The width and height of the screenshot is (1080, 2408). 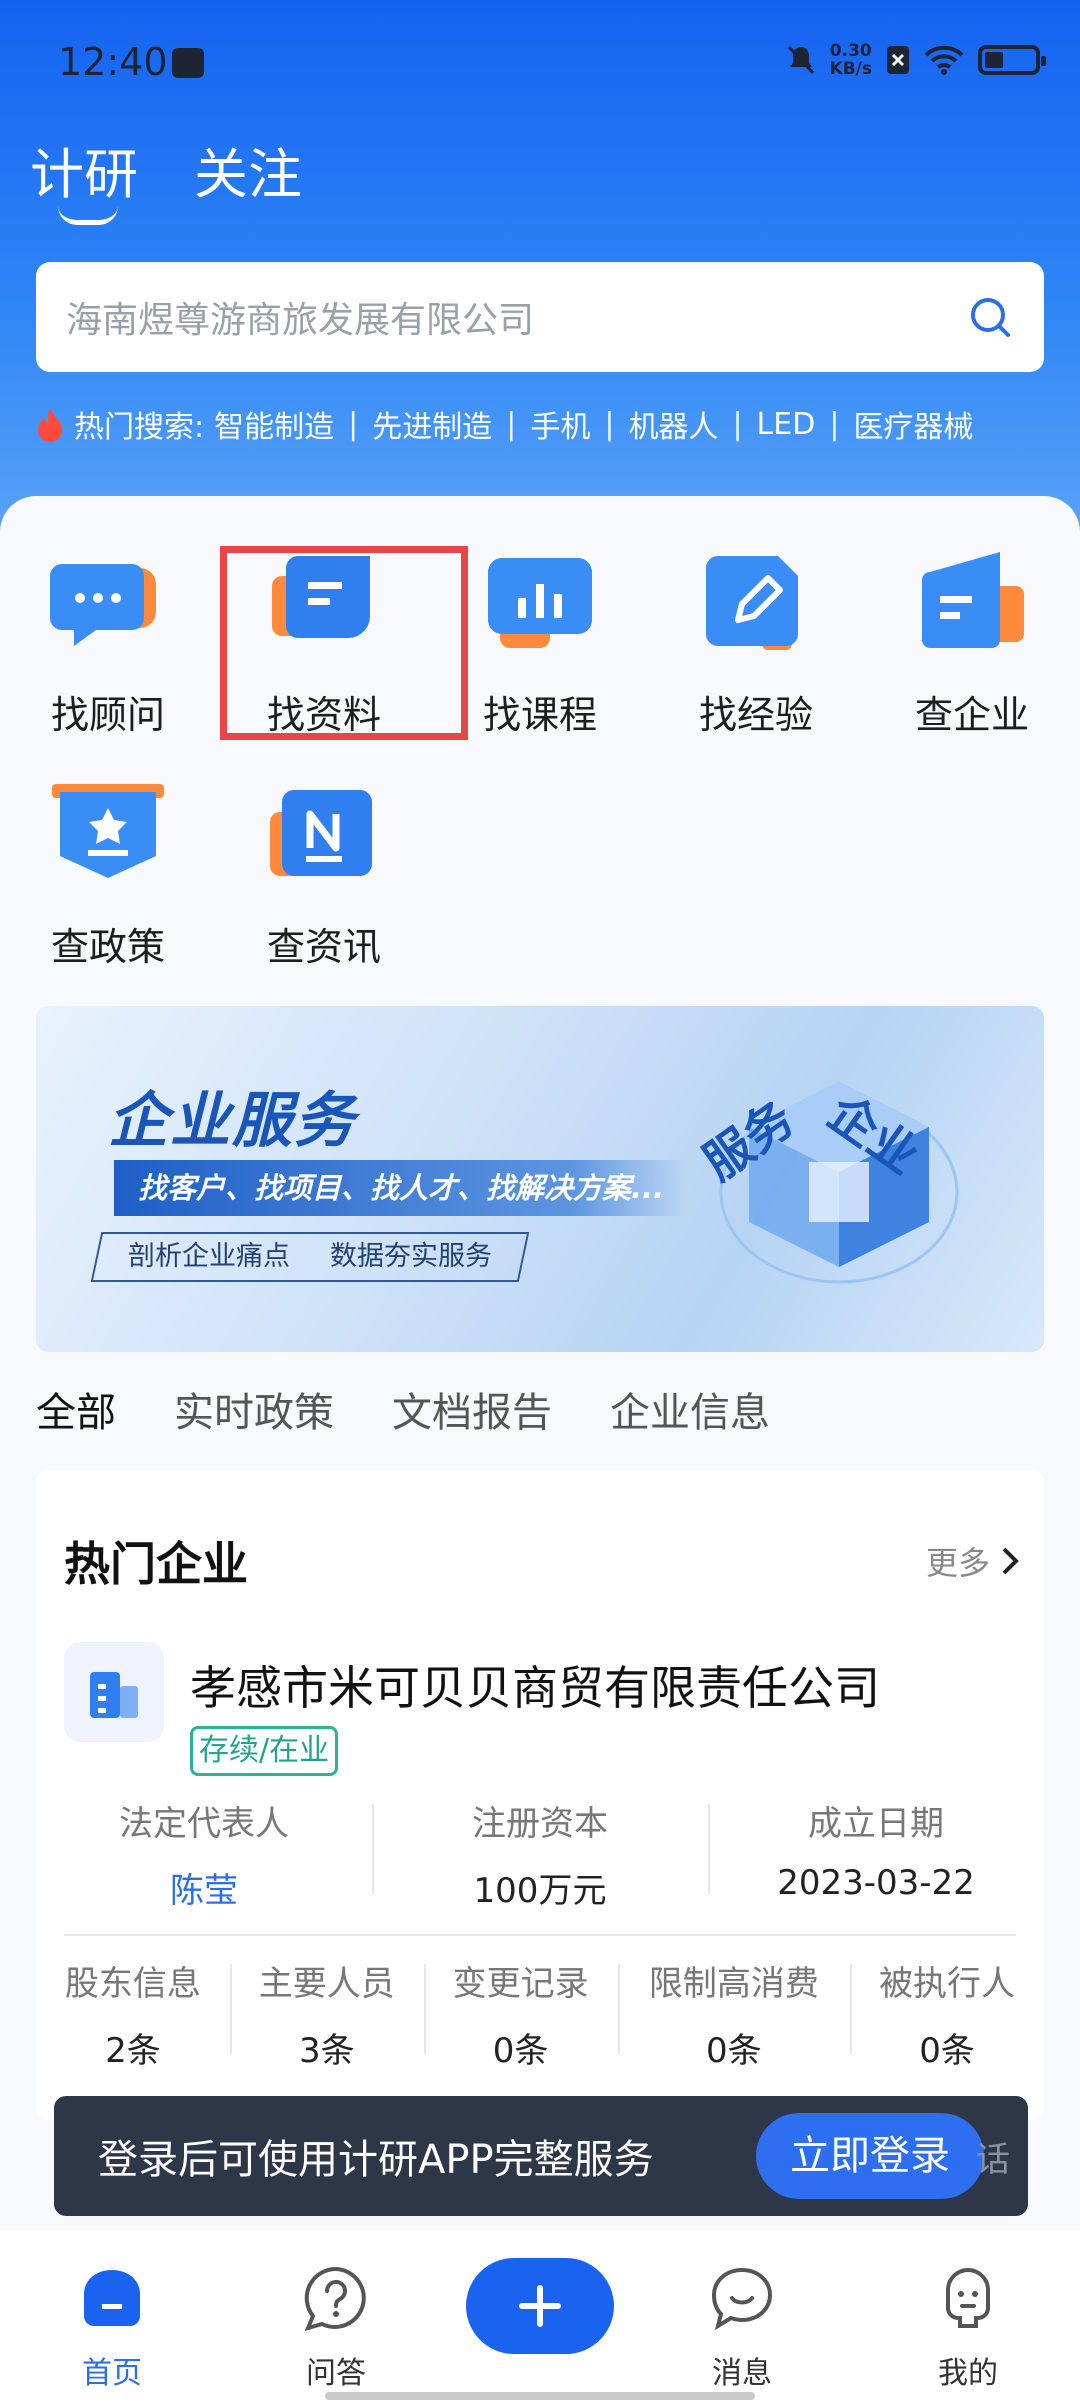 I want to click on login-prompt-bar: 登录后可使用计研APP完整服务 立即登录 话, so click(x=541, y=2156).